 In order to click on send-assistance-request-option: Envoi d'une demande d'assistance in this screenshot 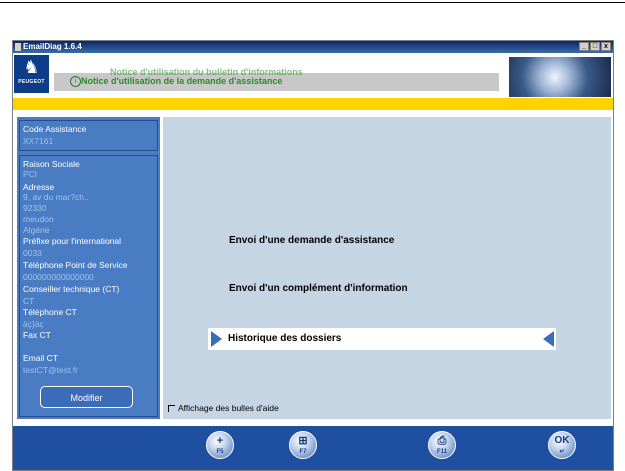, I will do `click(311, 240)`.